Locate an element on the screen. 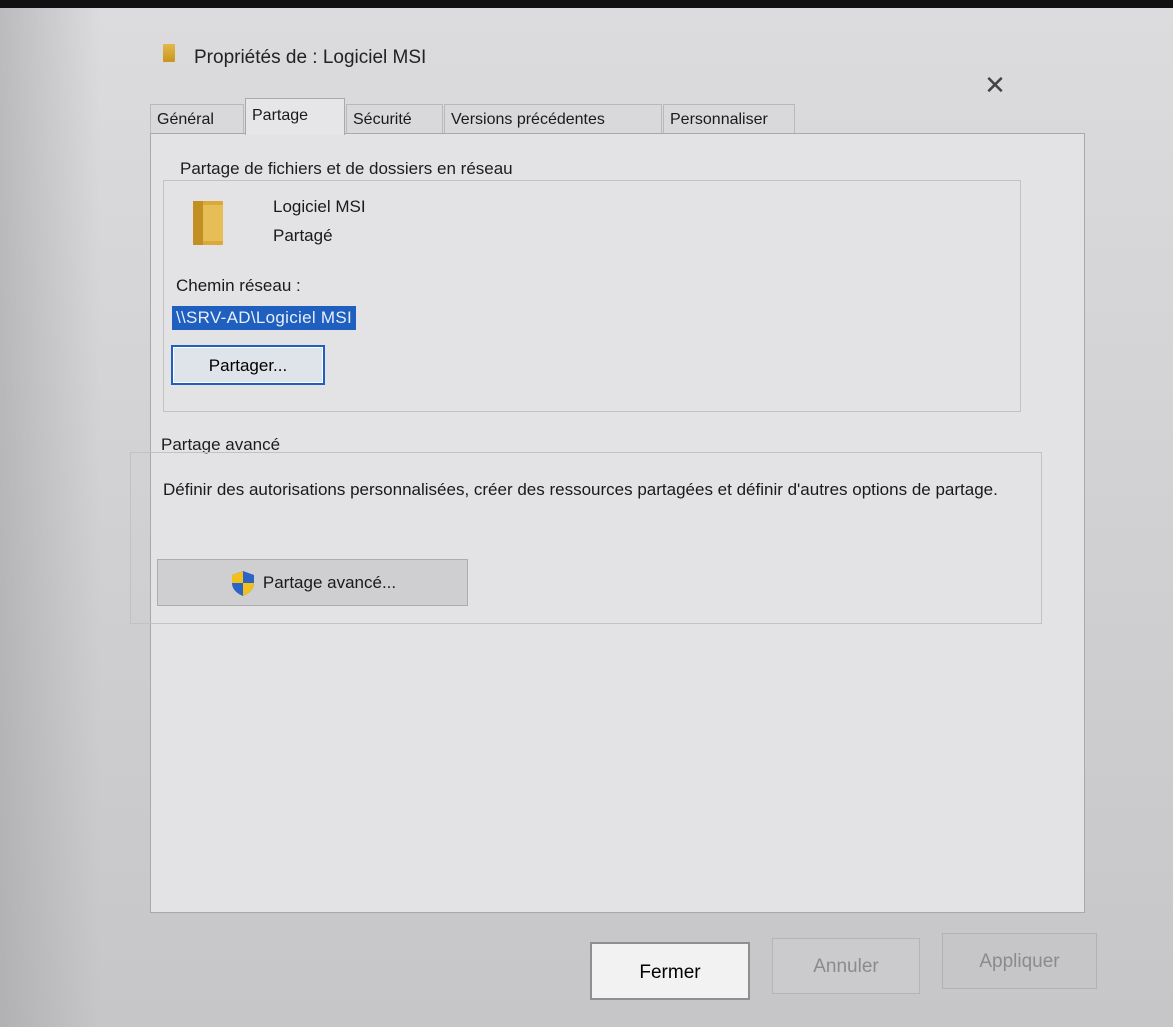 The width and height of the screenshot is (1173, 1027). folder-status: Partagé is located at coordinates (303, 235).